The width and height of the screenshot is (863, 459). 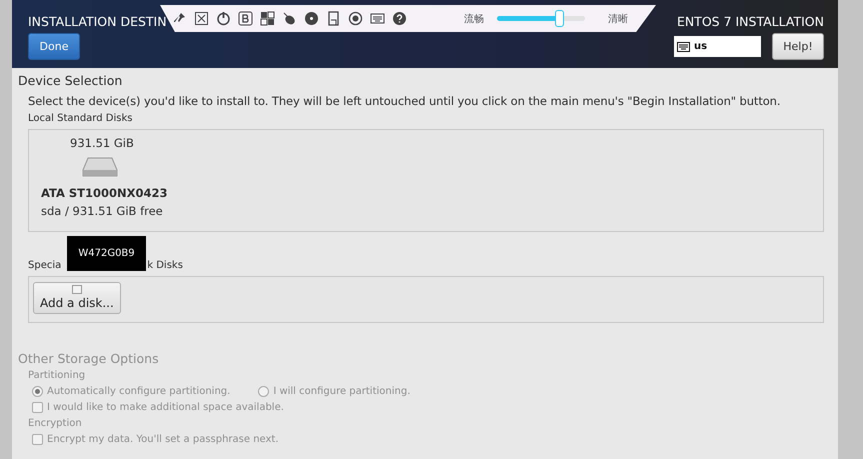 What do you see at coordinates (333, 18) in the screenshot?
I see `floppy-icon` at bounding box center [333, 18].